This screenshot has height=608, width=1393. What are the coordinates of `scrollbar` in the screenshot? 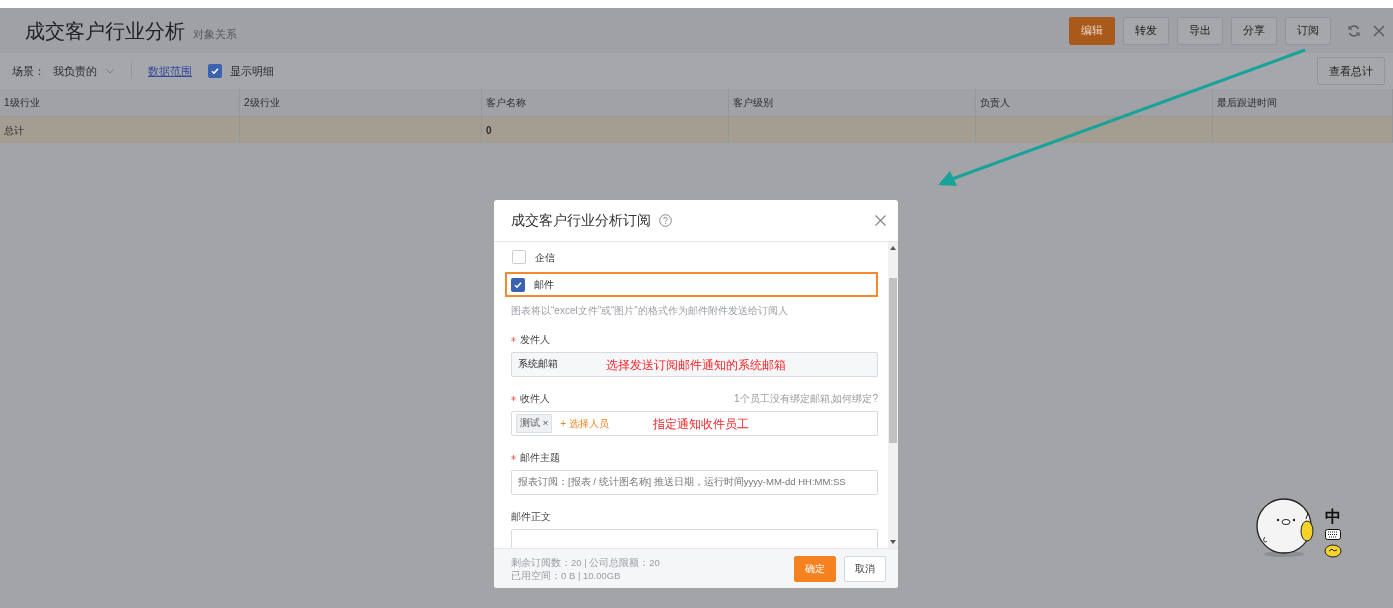 It's located at (893, 395).